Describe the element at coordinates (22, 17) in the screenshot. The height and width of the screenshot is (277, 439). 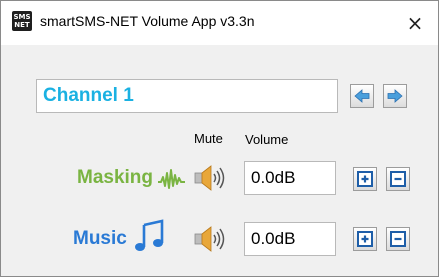
I see `app-icon-text-top: SMS` at that location.